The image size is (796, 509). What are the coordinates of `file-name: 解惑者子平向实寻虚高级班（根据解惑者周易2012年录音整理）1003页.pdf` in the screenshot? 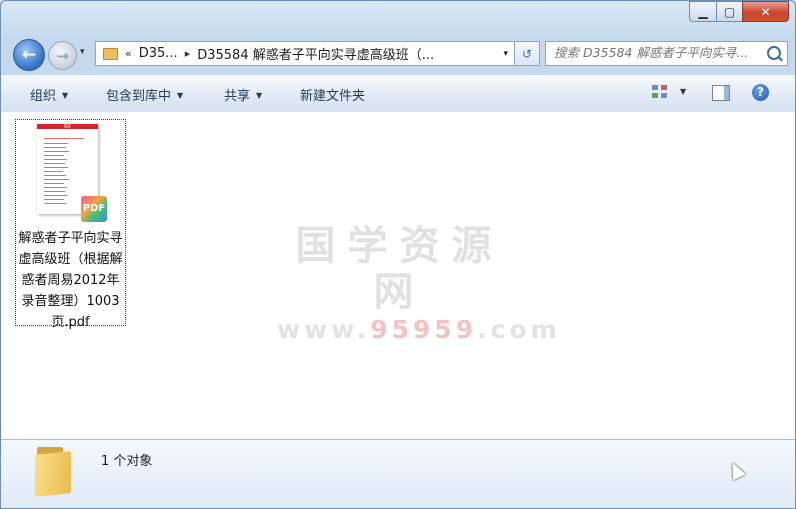 It's located at (70, 280).